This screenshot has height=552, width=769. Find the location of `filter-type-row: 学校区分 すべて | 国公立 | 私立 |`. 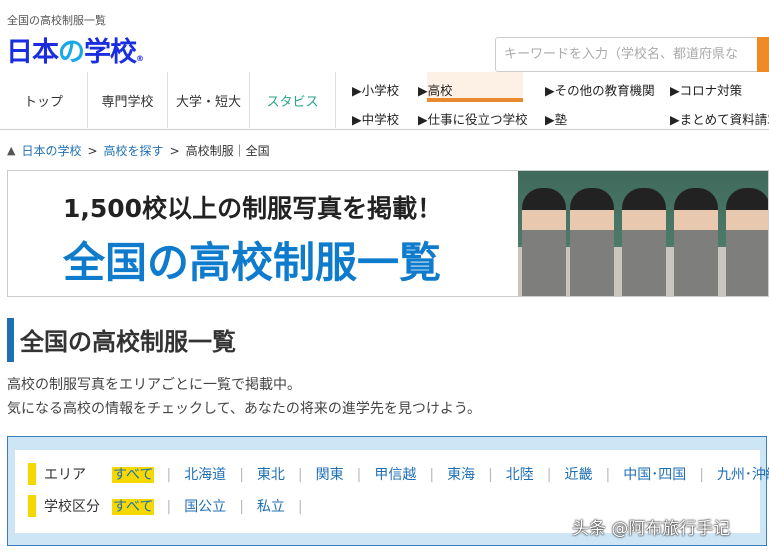

filter-type-row: 学校区分 すべて | 国公立 | 私立 | is located at coordinates (171, 506).